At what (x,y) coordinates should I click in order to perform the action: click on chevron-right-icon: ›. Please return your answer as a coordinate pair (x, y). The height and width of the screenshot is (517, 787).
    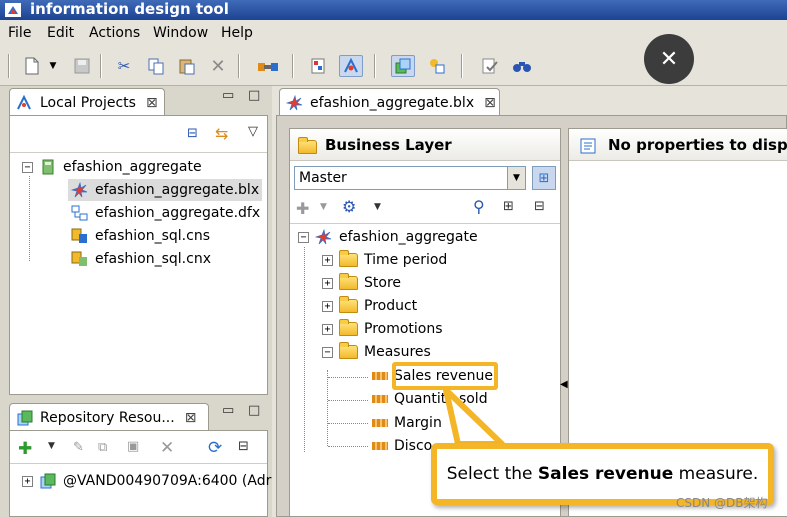
    Looking at the image, I should click on (17, 506).